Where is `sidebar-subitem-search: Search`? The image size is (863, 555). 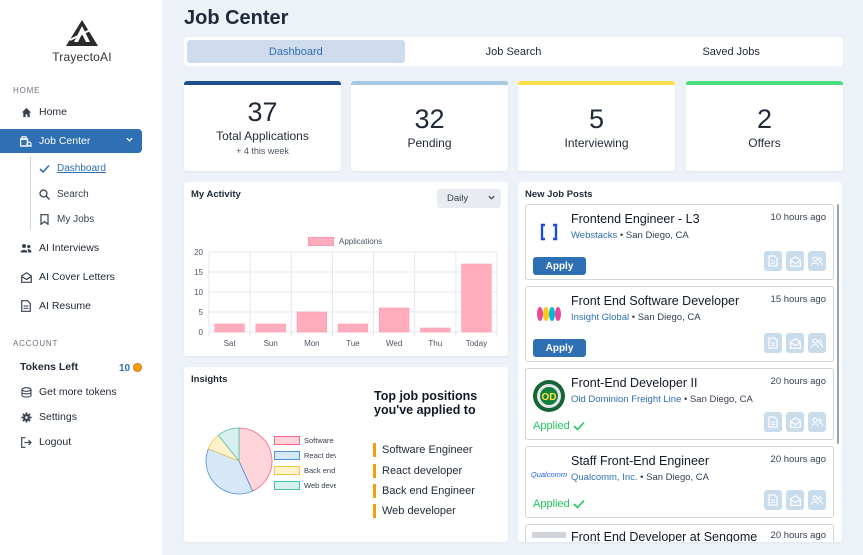
sidebar-subitem-search: Search is located at coordinates (63, 194).